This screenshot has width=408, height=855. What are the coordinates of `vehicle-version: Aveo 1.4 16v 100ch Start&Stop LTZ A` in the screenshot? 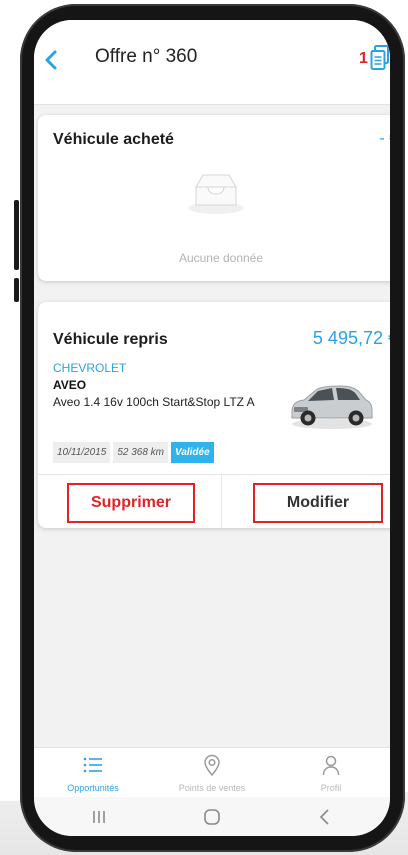 It's located at (154, 402).